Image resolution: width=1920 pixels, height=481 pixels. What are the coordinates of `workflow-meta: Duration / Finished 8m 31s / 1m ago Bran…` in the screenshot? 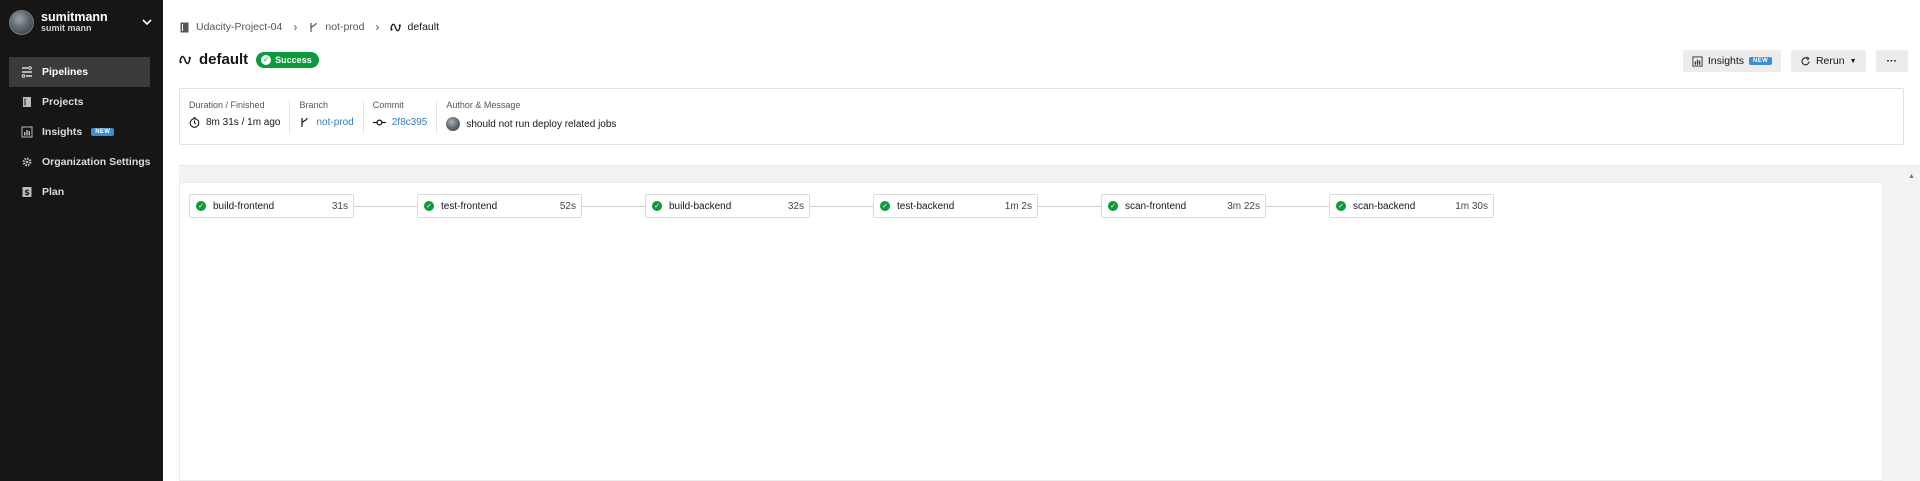 It's located at (1041, 116).